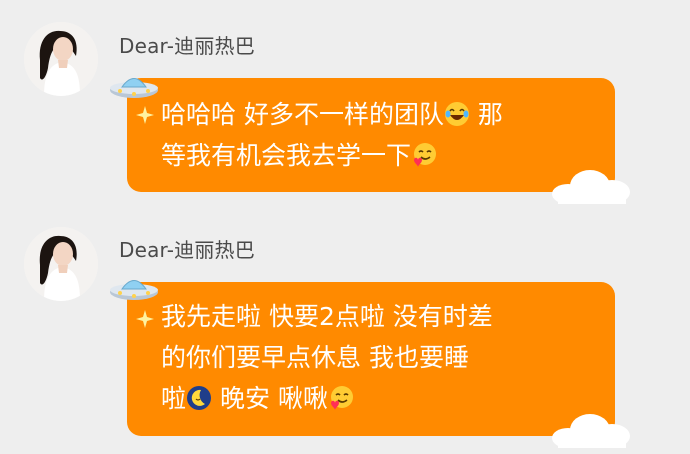  Describe the element at coordinates (375, 398) in the screenshot. I see `message-line: 啦 晚安 啾啾` at that location.